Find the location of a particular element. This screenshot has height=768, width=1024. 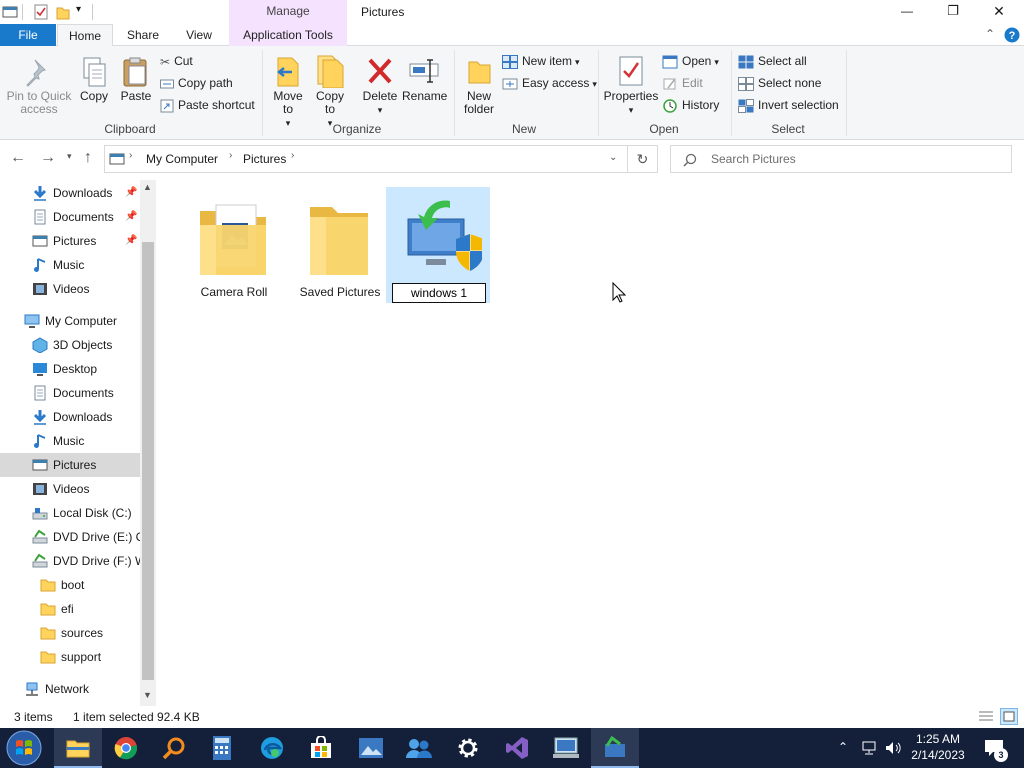

scroll-down-icon: ▼ is located at coordinates (147, 695).